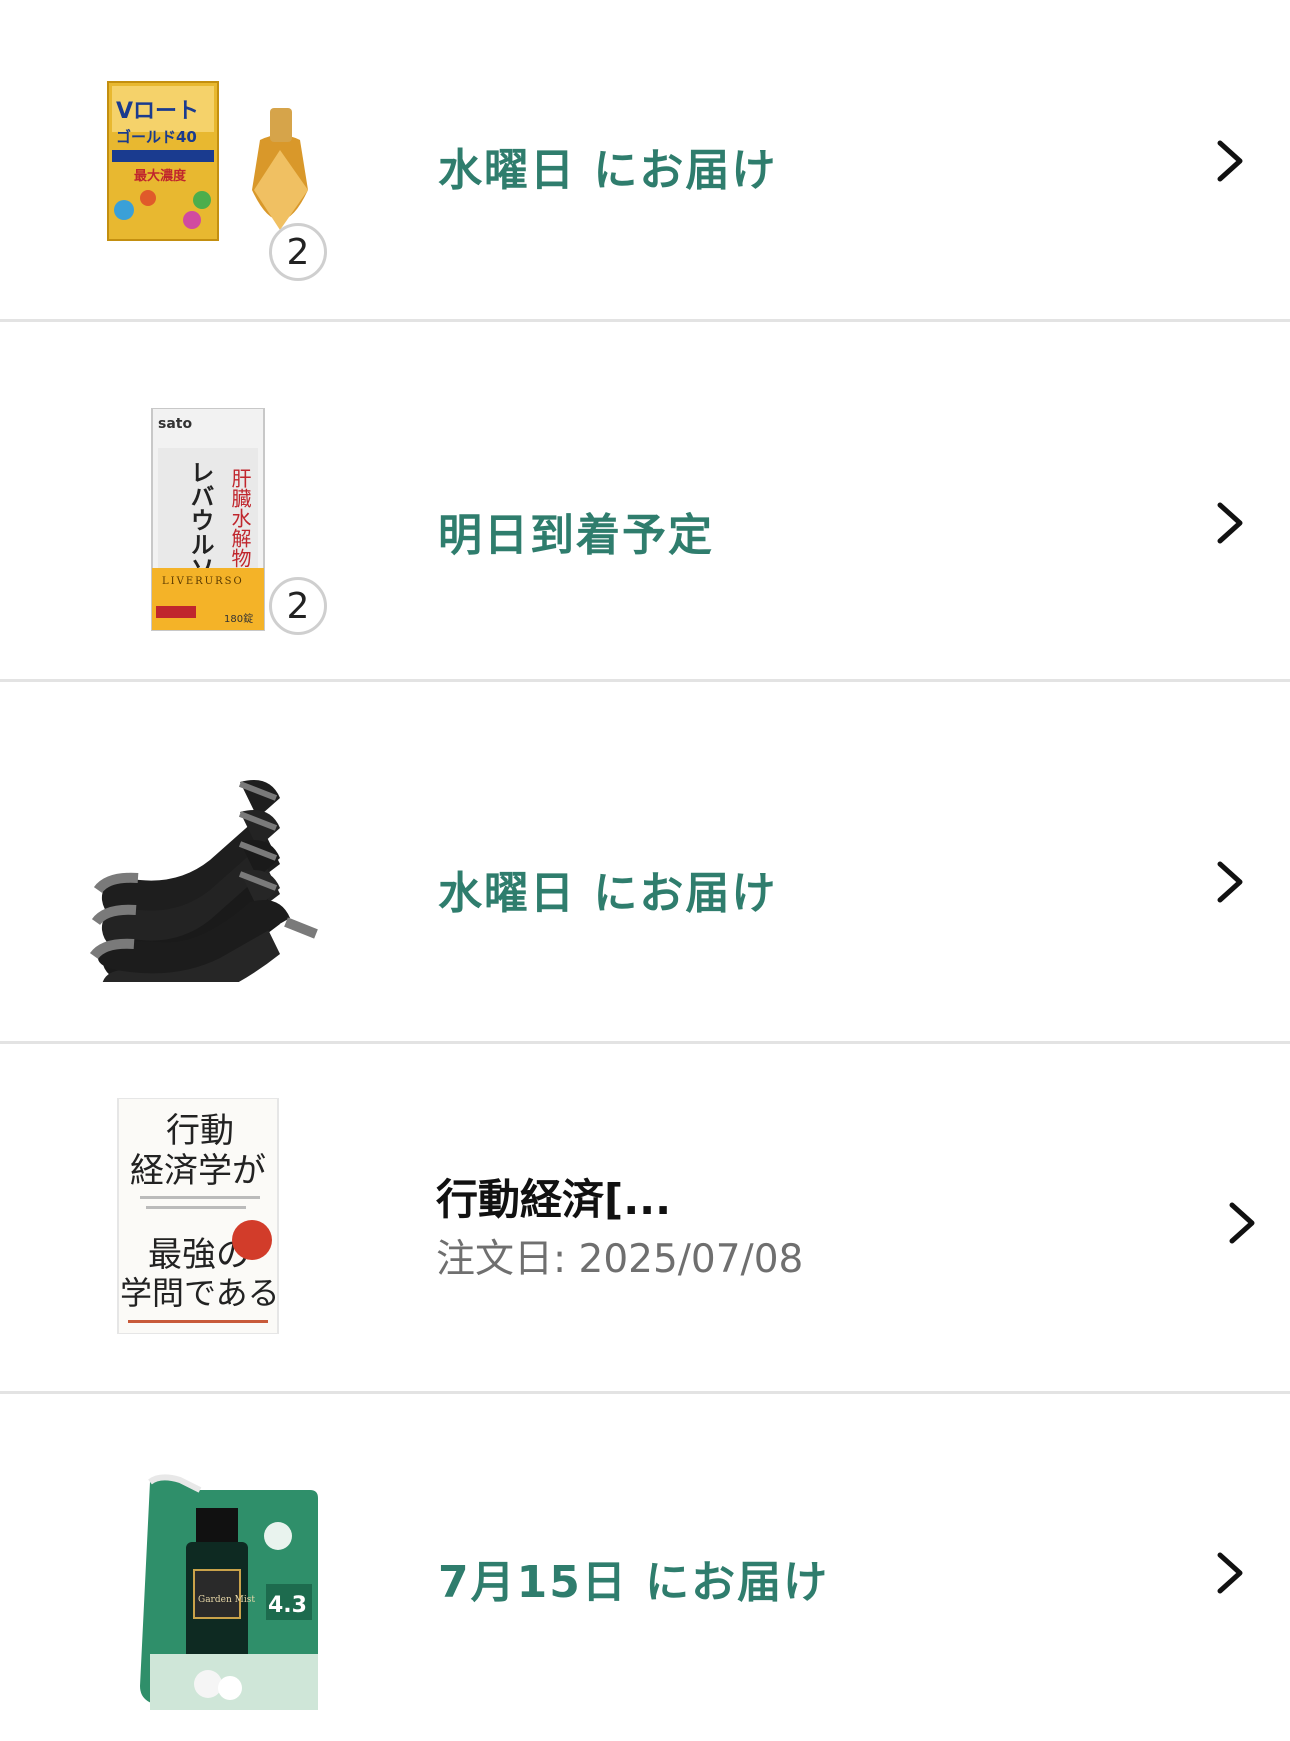  I want to click on eye-name-text: ゴールド40, so click(156, 137).